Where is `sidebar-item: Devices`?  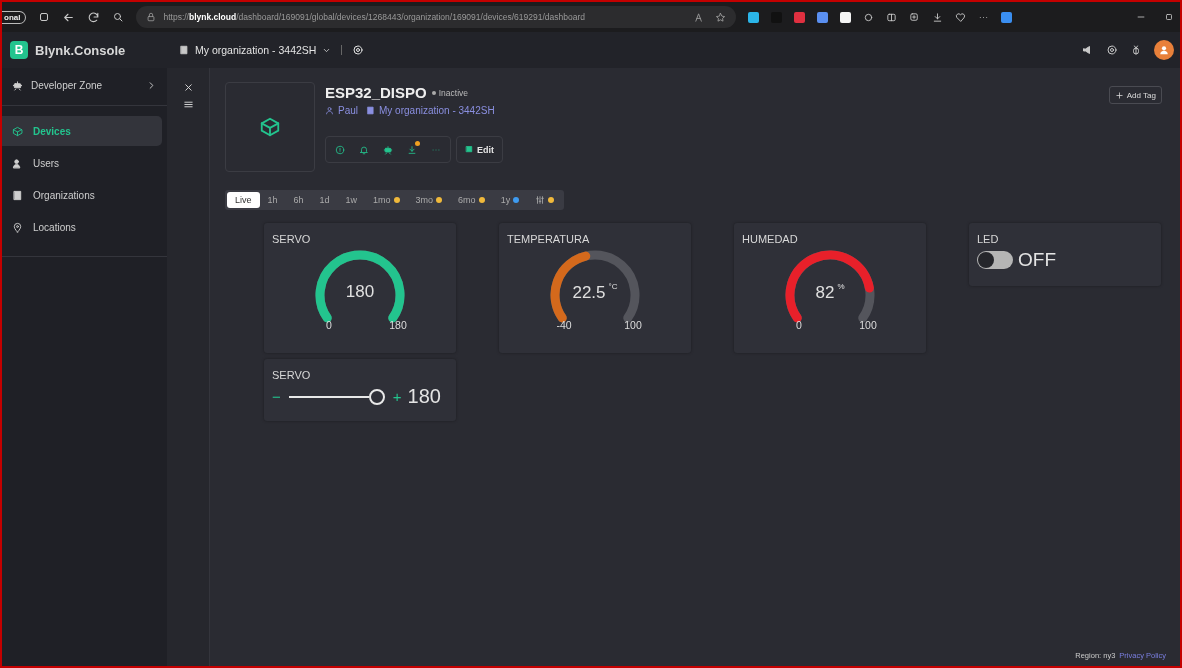
sidebar-item: Devices is located at coordinates (82, 131).